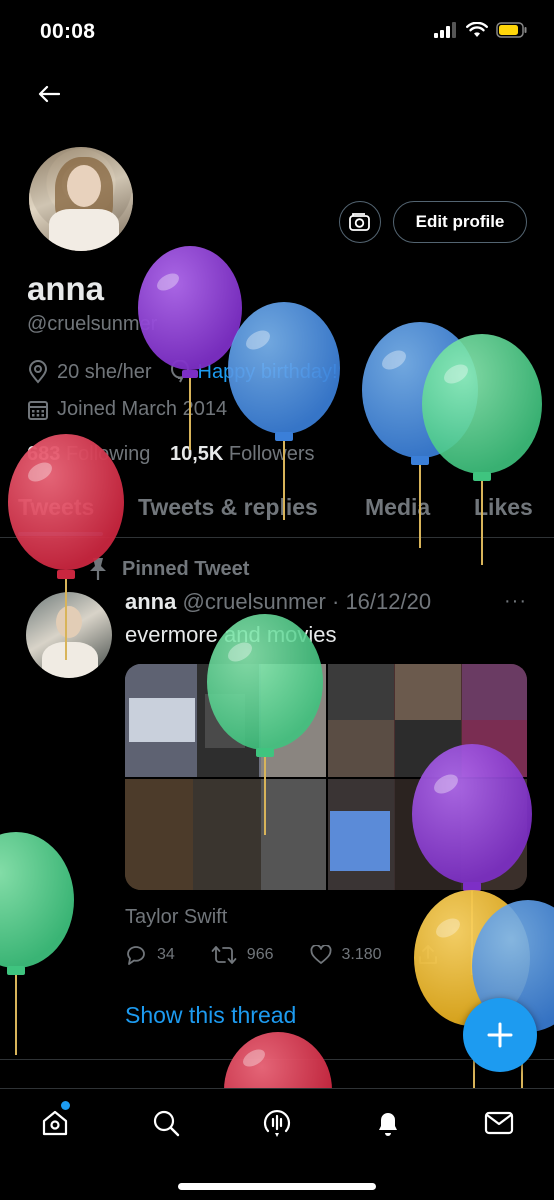 This screenshot has width=554, height=1200. Describe the element at coordinates (228, 507) in the screenshot. I see `tab-tweets-replies: Tweets & replies` at that location.